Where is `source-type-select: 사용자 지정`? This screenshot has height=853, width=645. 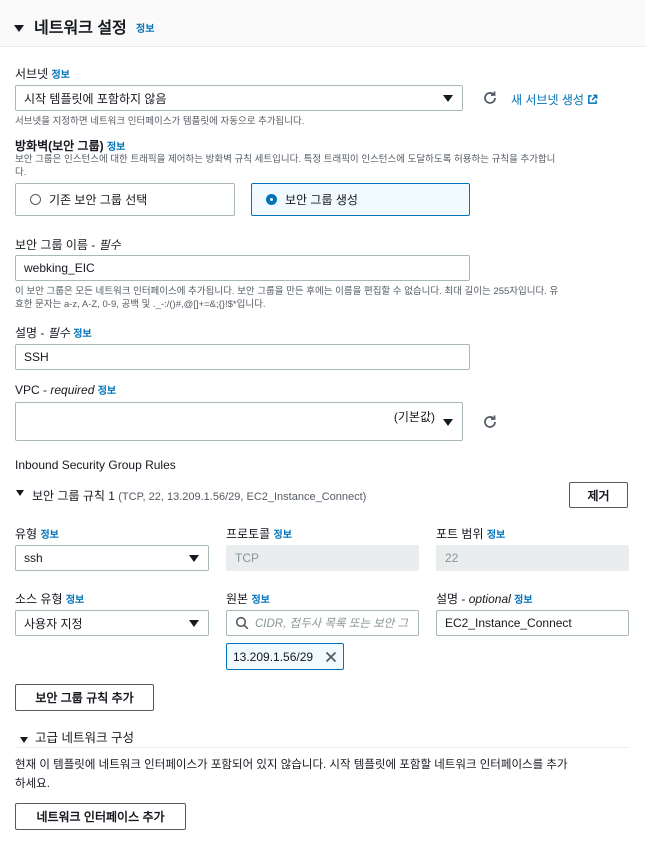
source-type-select: 사용자 지정 is located at coordinates (112, 623).